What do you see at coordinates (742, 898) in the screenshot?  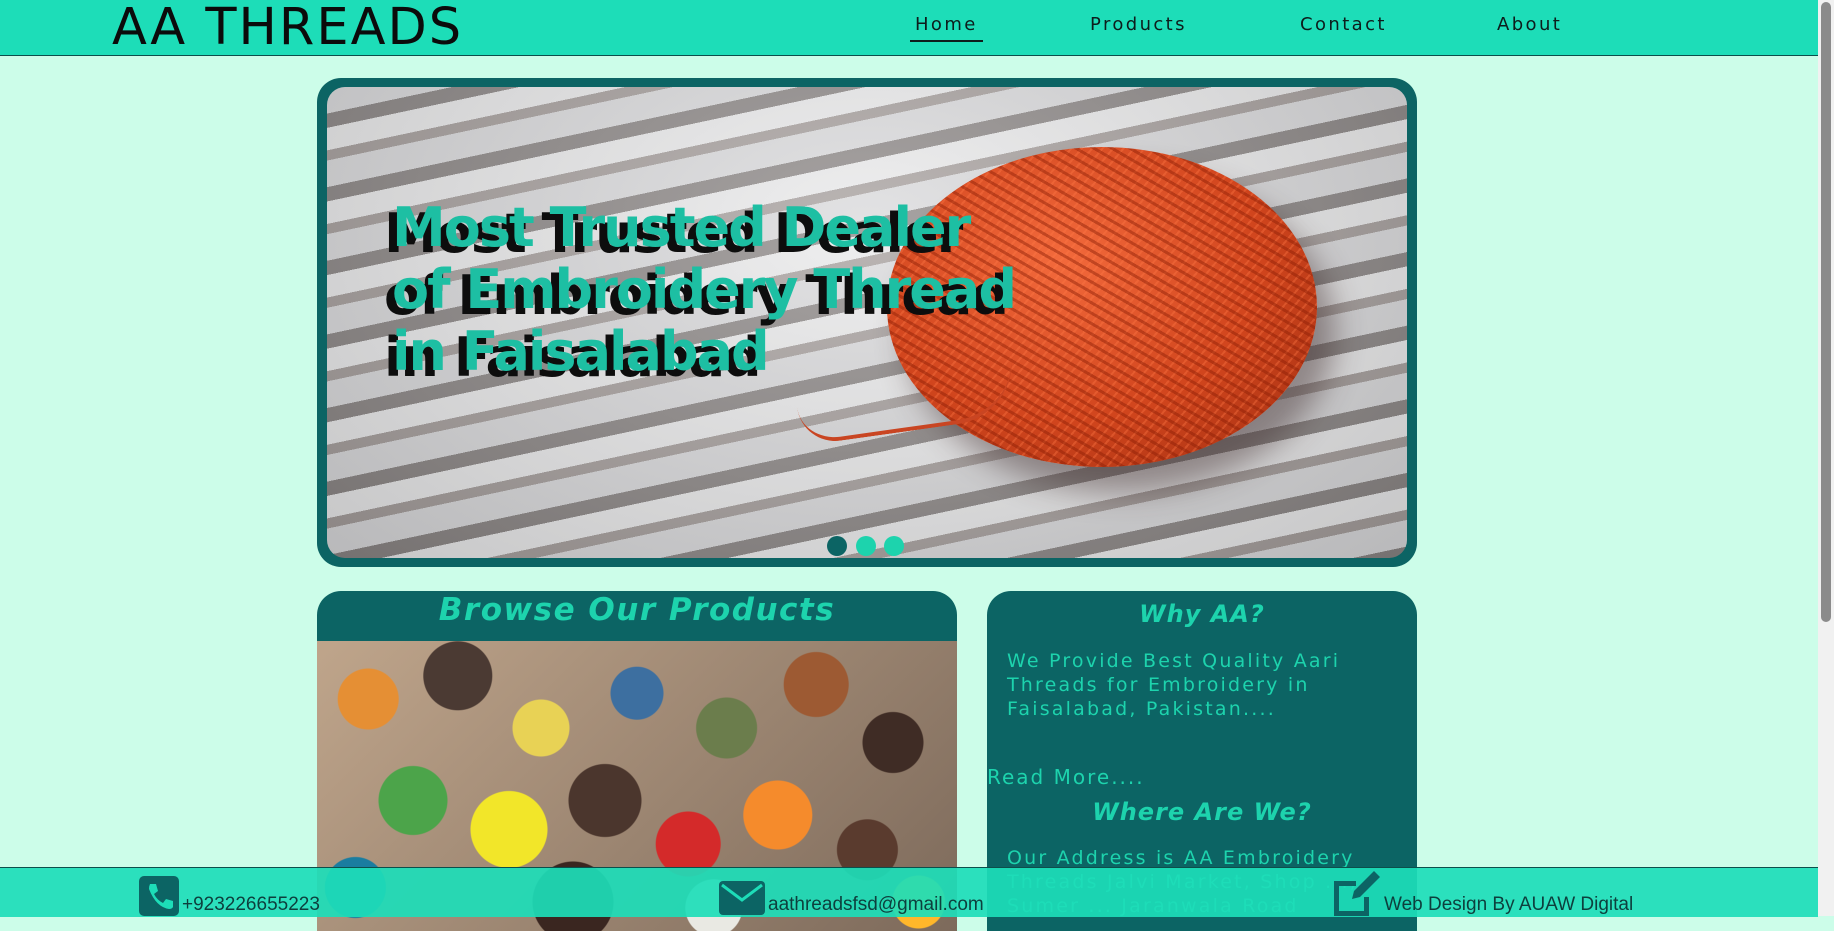 I see `mail-icon` at bounding box center [742, 898].